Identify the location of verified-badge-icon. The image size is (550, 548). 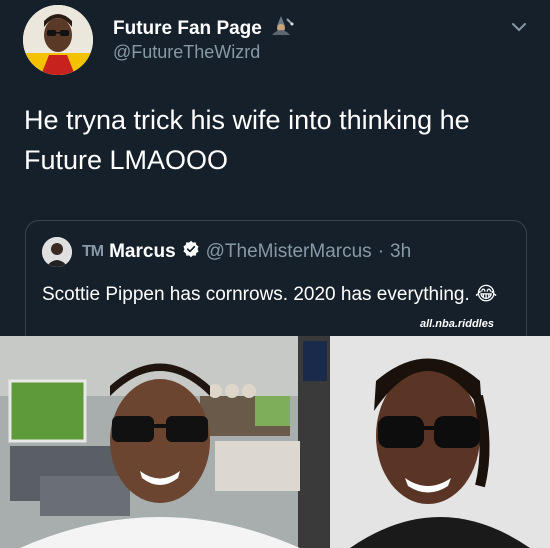
(191, 252).